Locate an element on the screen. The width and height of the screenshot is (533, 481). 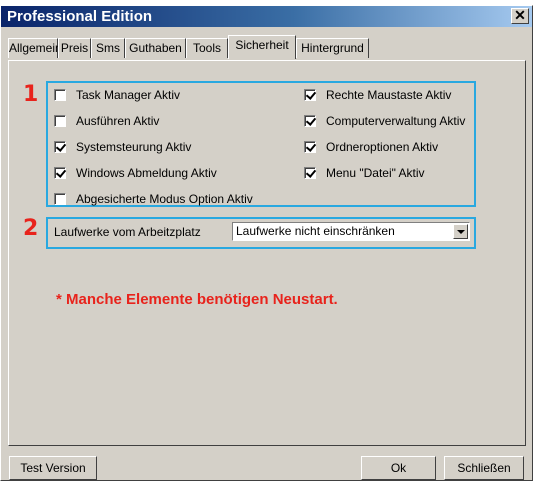
tab-tools: Tools is located at coordinates (207, 48).